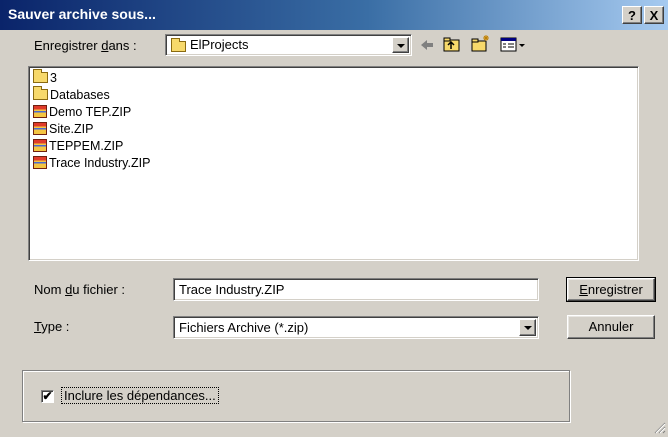 This screenshot has width=668, height=437. Describe the element at coordinates (611, 327) in the screenshot. I see `cancel-button: Annuler` at that location.